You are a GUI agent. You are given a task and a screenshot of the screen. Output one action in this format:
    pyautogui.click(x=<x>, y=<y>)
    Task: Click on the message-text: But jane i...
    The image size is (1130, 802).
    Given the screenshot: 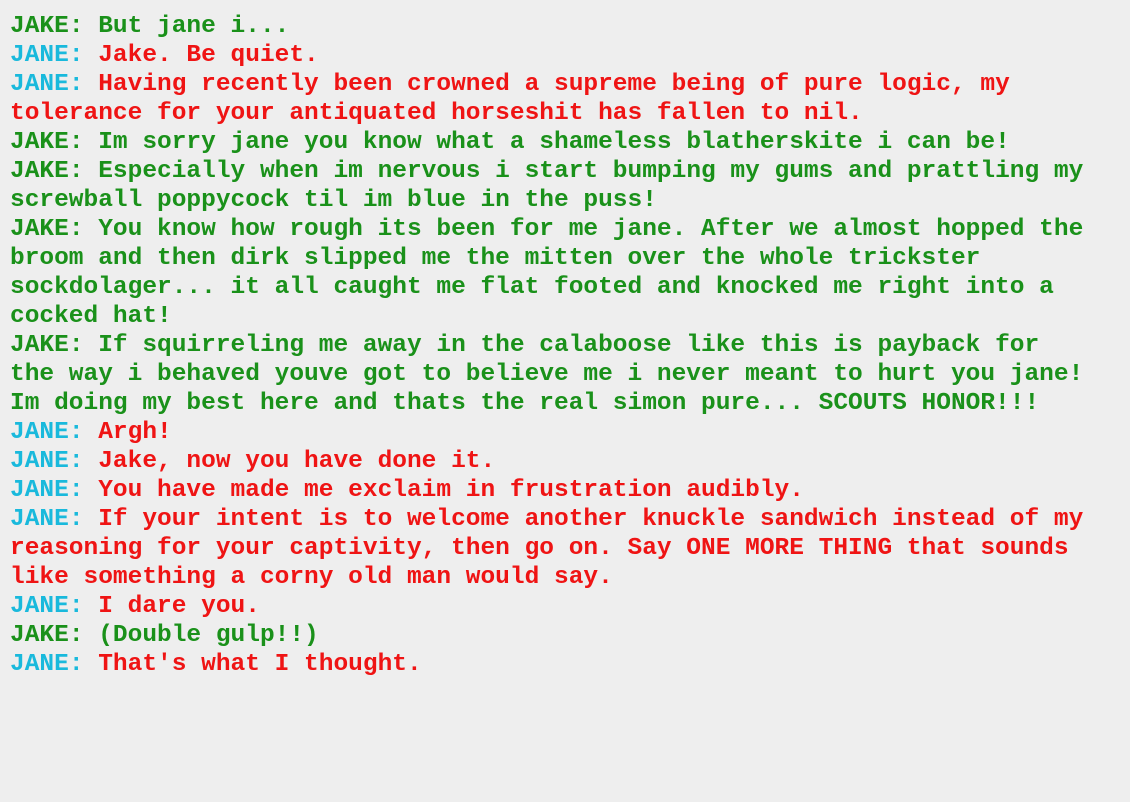 What is the action you would take?
    pyautogui.click(x=194, y=26)
    